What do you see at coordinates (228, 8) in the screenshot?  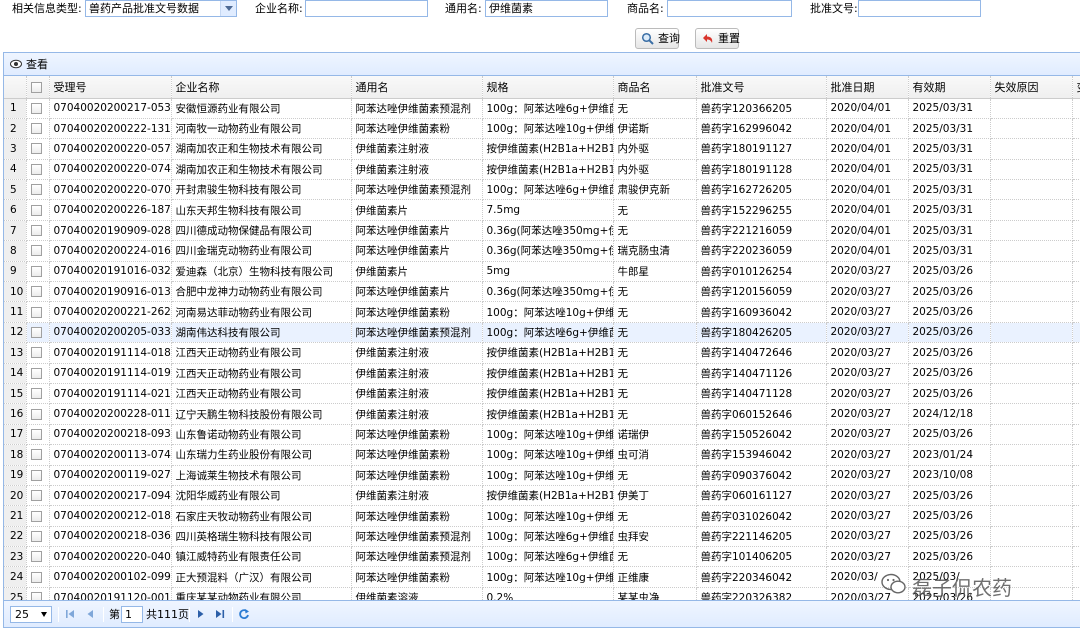 I see `chevron-down-icon` at bounding box center [228, 8].